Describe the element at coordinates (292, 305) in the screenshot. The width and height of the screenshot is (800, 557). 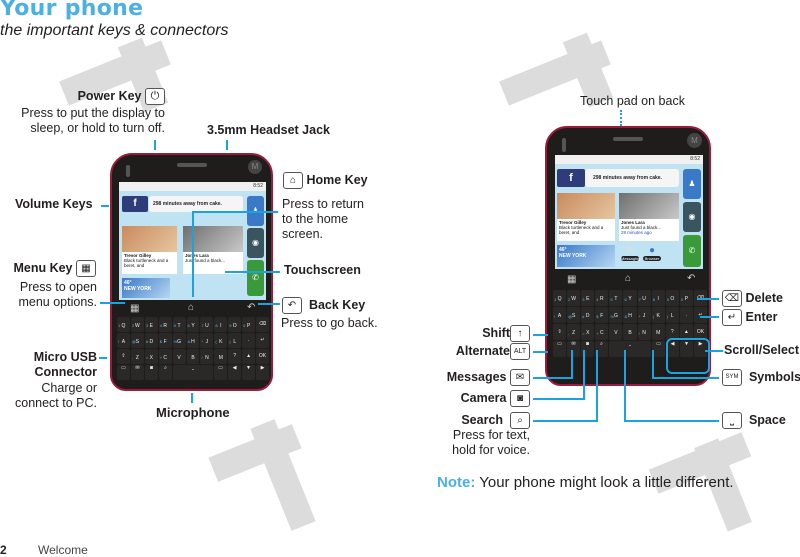
I see `back-icon: ↶` at that location.